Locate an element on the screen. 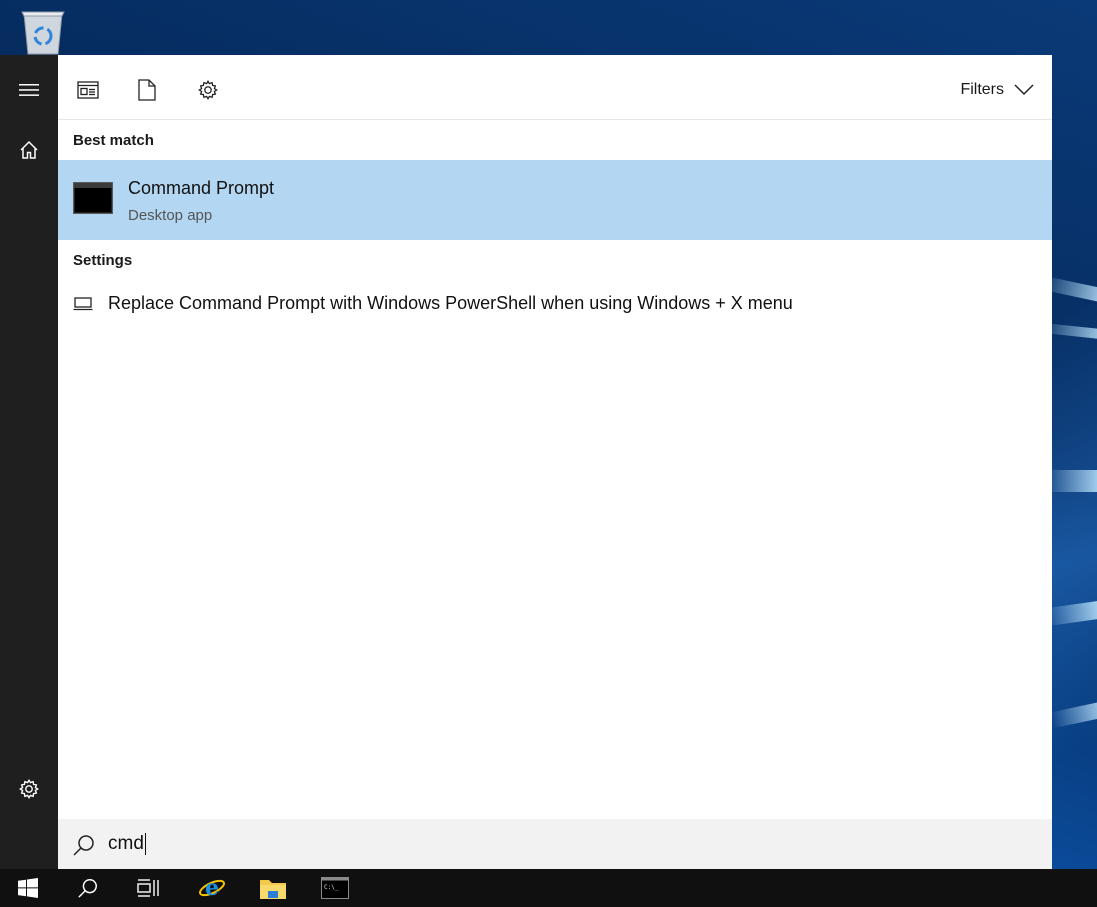  search-box: cmd is located at coordinates (555, 844).